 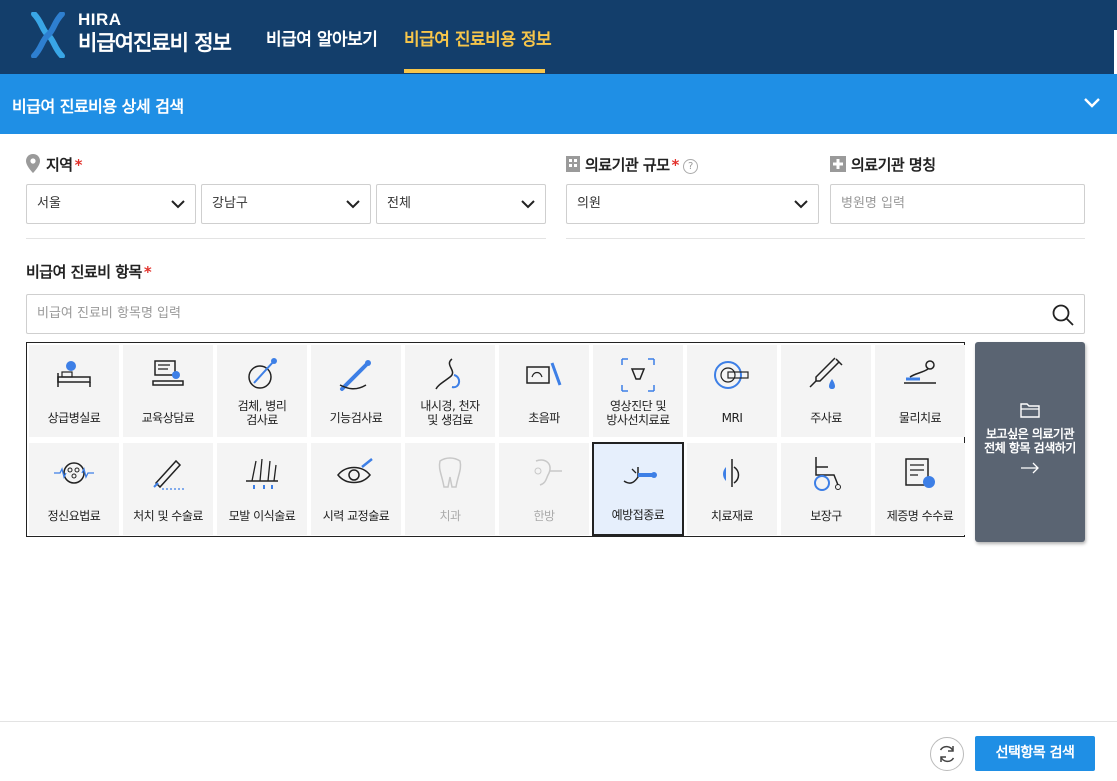 What do you see at coordinates (1063, 315) in the screenshot?
I see `search-icon` at bounding box center [1063, 315].